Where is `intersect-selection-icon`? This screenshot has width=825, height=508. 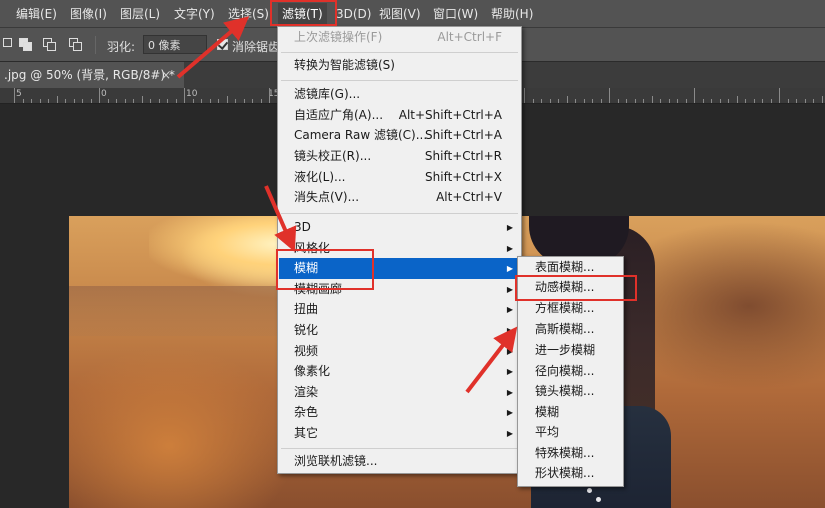 intersect-selection-icon is located at coordinates (76, 45).